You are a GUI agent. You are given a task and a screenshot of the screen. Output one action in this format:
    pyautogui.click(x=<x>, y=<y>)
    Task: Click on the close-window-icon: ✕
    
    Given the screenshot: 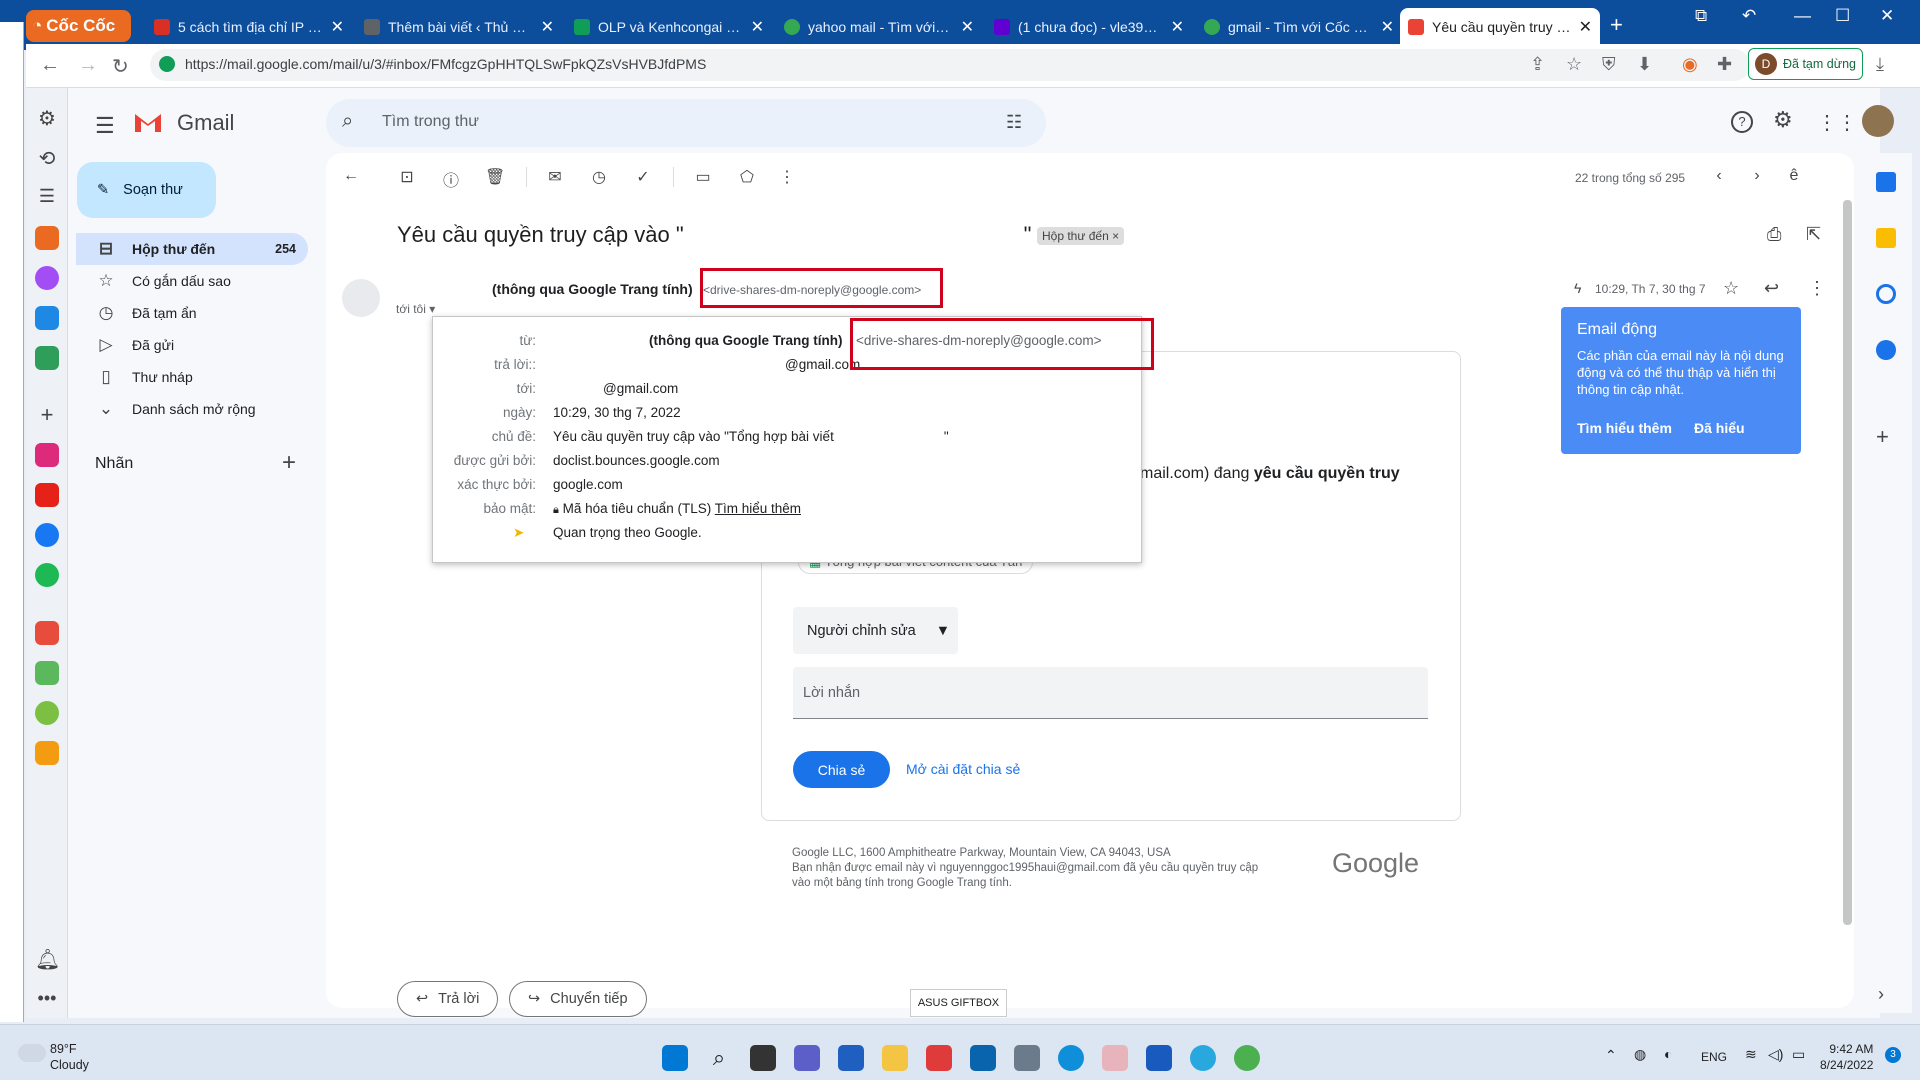 What is the action you would take?
    pyautogui.click(x=1887, y=16)
    